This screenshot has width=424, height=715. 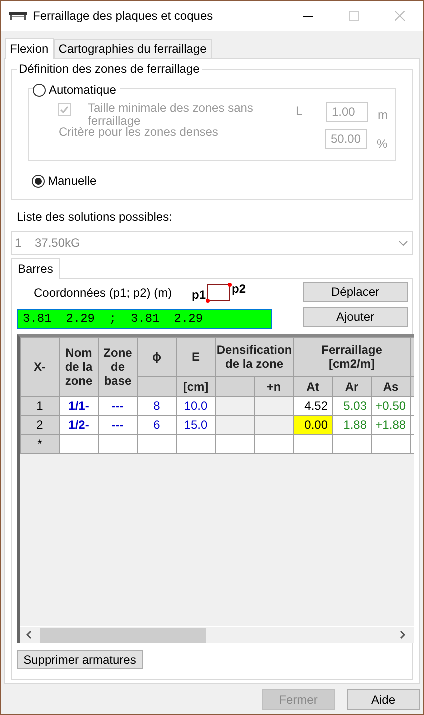 What do you see at coordinates (118, 367) in the screenshot?
I see `column-header: Zone de base` at bounding box center [118, 367].